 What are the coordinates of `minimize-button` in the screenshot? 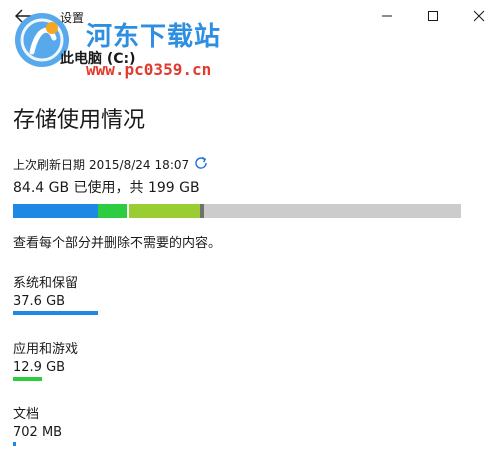 It's located at (387, 16).